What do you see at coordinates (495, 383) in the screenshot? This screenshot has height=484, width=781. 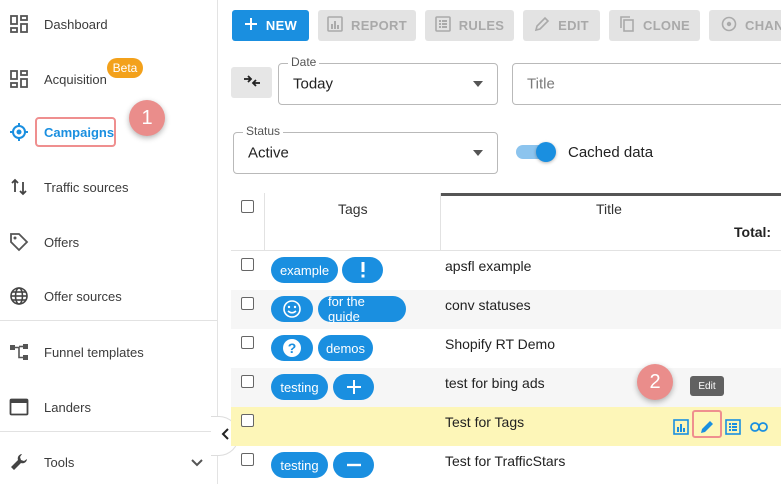 I see `campaign-title: test for bing ads` at bounding box center [495, 383].